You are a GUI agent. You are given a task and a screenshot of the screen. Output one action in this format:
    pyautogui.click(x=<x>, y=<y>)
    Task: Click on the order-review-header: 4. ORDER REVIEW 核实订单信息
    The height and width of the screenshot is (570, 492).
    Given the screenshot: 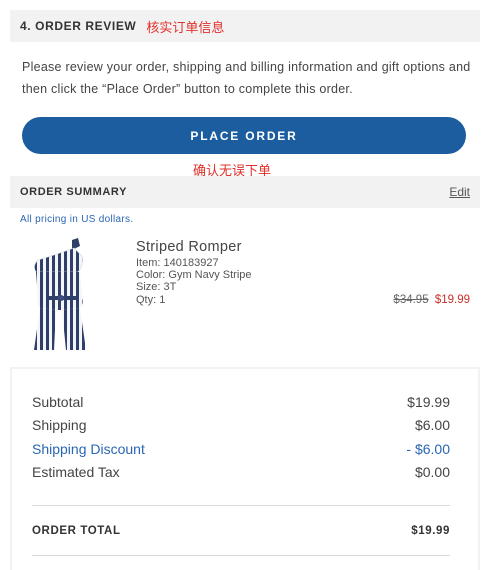 What is the action you would take?
    pyautogui.click(x=245, y=26)
    